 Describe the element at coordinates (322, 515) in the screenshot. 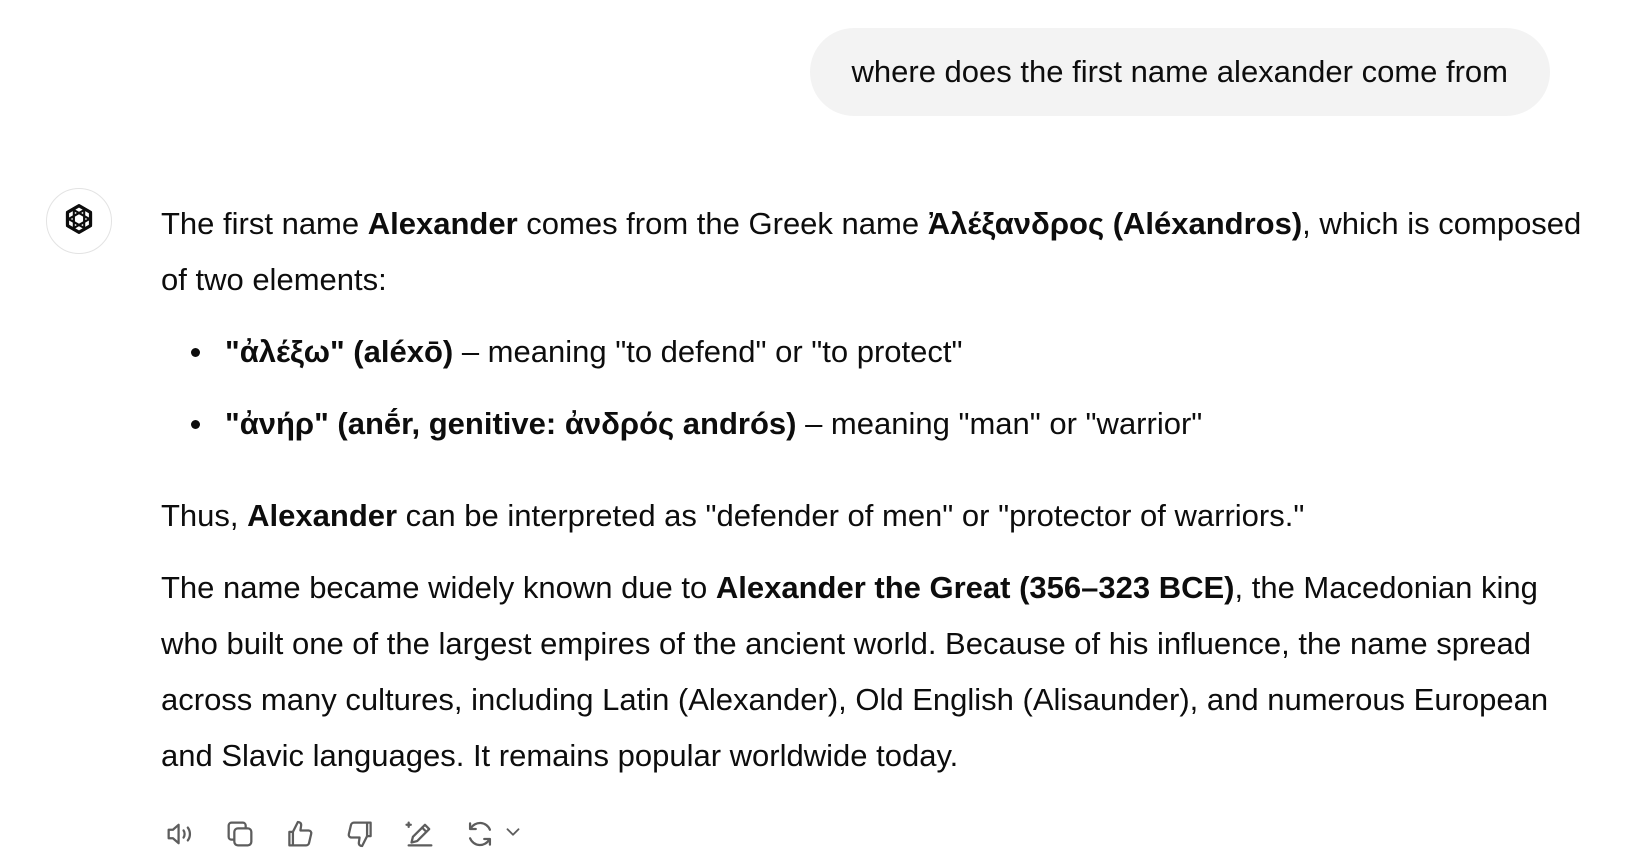

I see `interpretation-bold-name: Alexander` at that location.